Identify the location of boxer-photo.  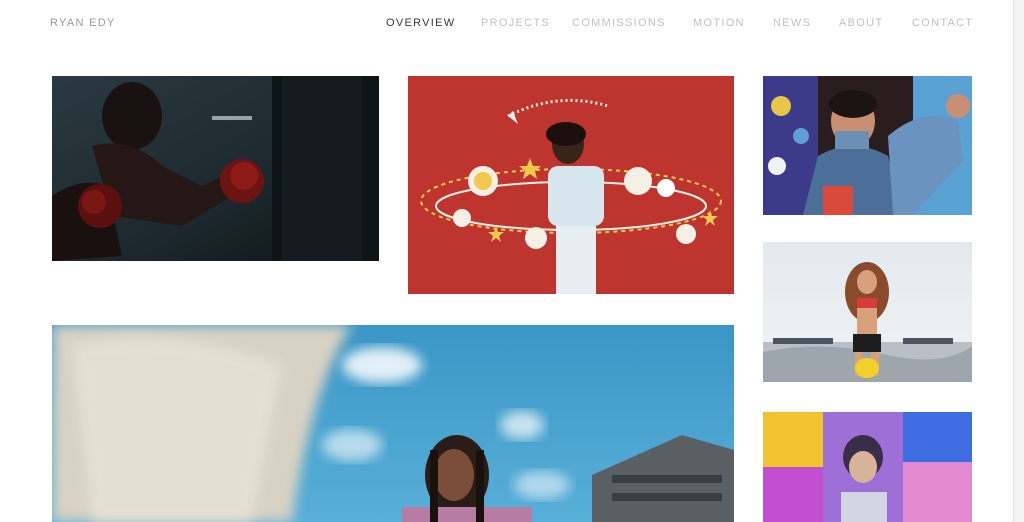
(215, 168).